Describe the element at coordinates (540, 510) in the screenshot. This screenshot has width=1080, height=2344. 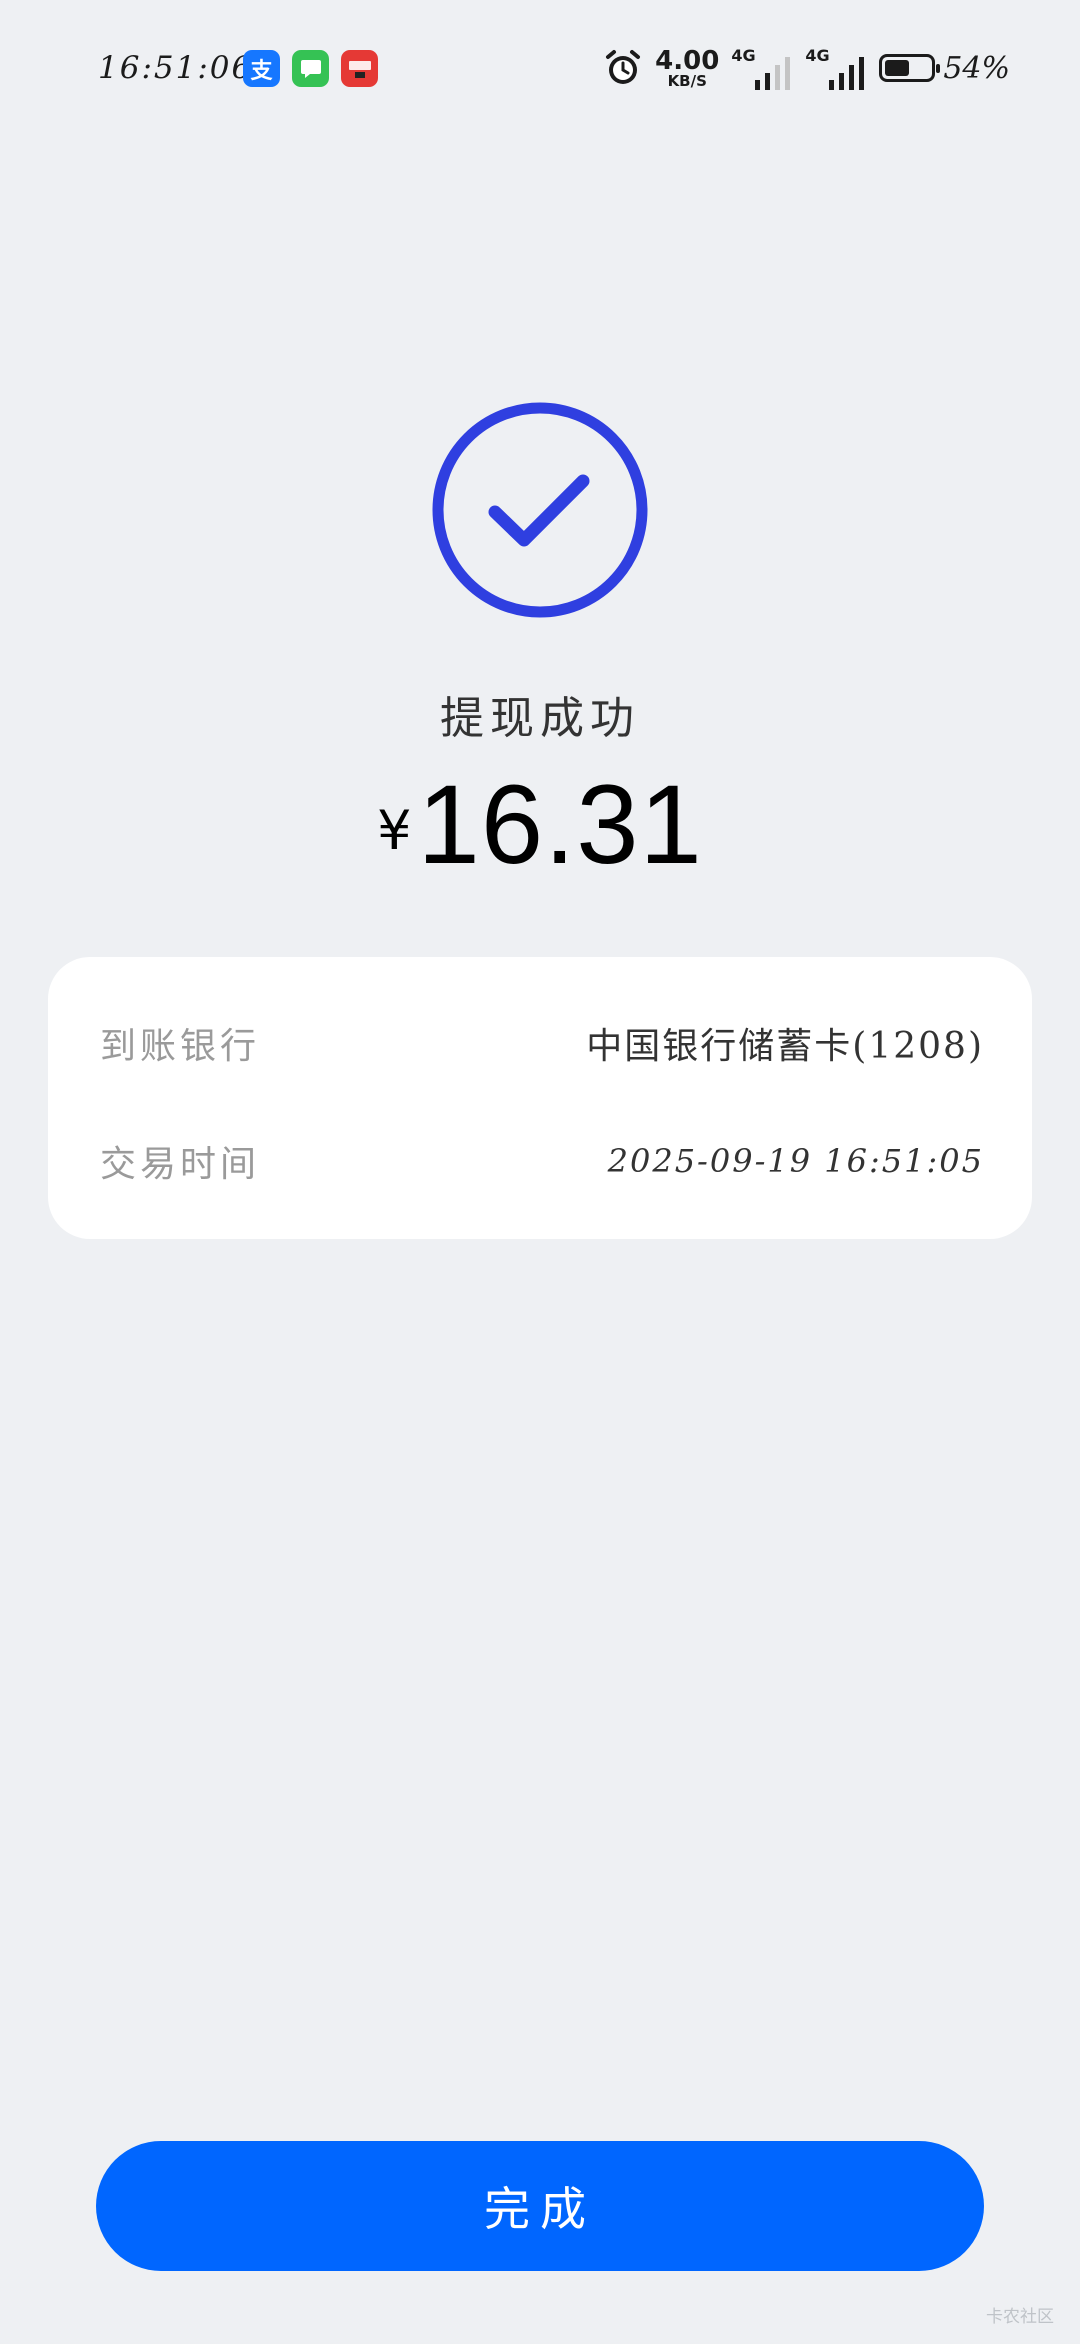
I see `success-check-icon` at that location.